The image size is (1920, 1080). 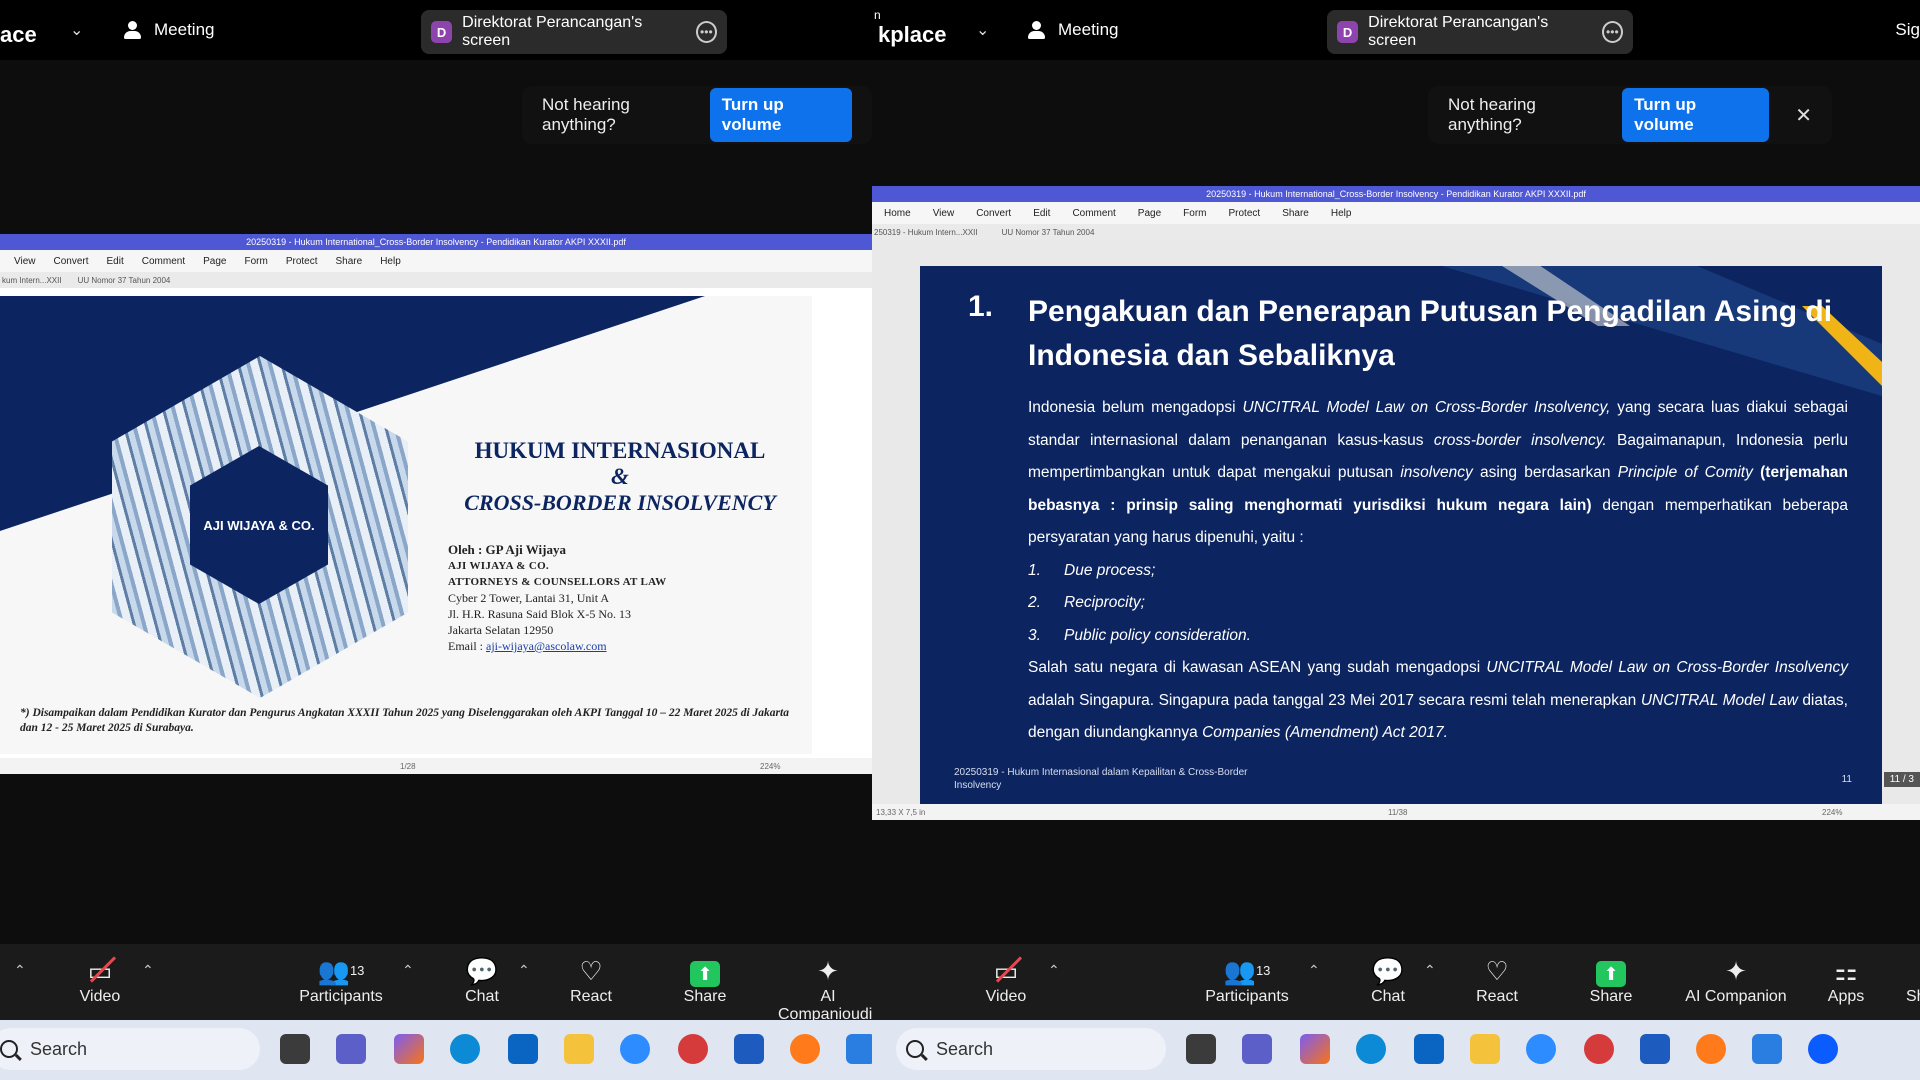 What do you see at coordinates (1736, 980) in the screenshot?
I see `ai-companion-button: ✦ AI Companion` at bounding box center [1736, 980].